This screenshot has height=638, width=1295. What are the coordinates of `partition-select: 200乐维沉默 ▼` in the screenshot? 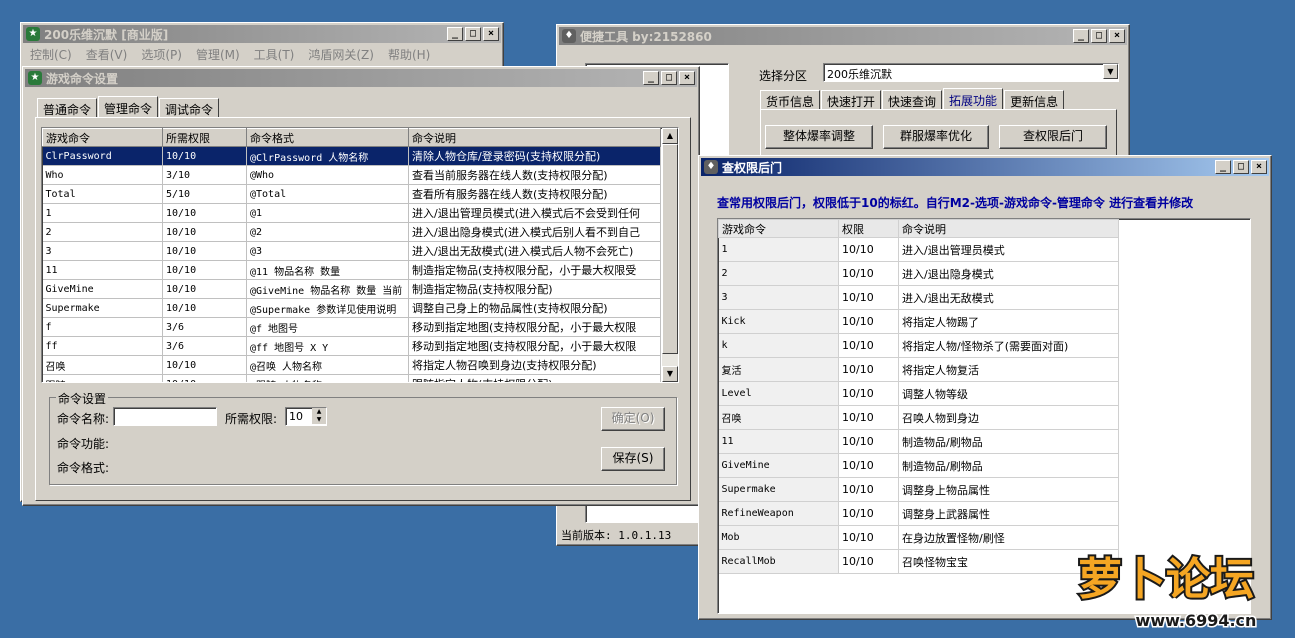 It's located at (971, 72).